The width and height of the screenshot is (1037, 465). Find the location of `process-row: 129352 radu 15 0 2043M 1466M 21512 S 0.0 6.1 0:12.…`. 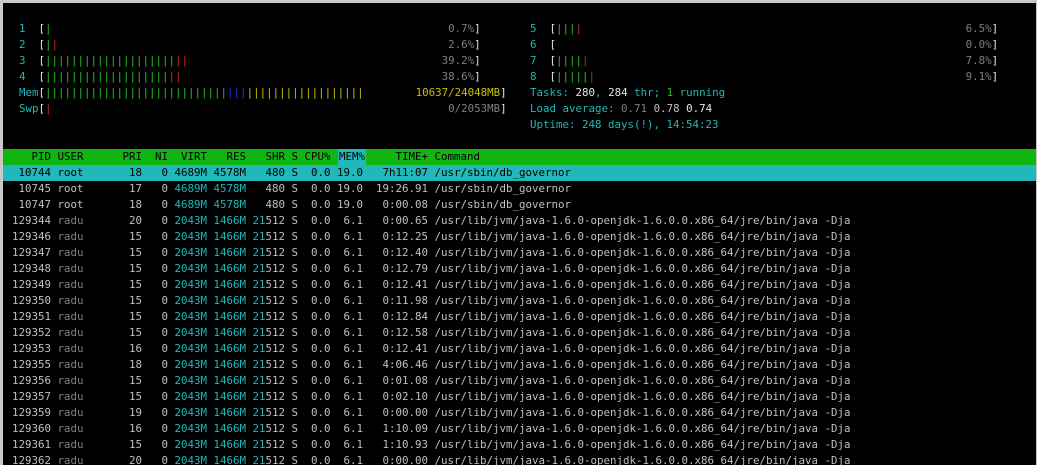

process-row: 129352 radu 15 0 2043M 1466M 21512 S 0.0 6.1 0:12.… is located at coordinates (519, 333).